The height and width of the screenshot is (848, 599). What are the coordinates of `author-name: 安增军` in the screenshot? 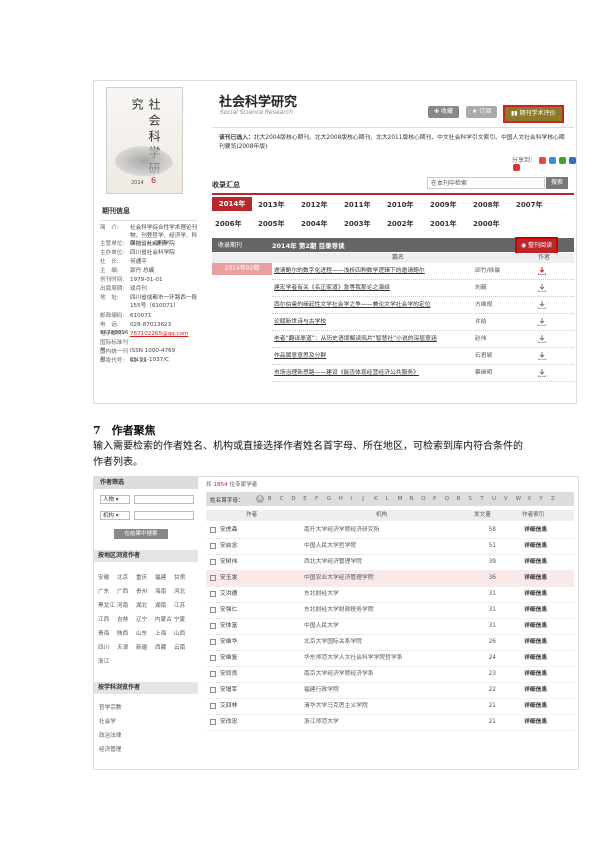 It's located at (228, 690).